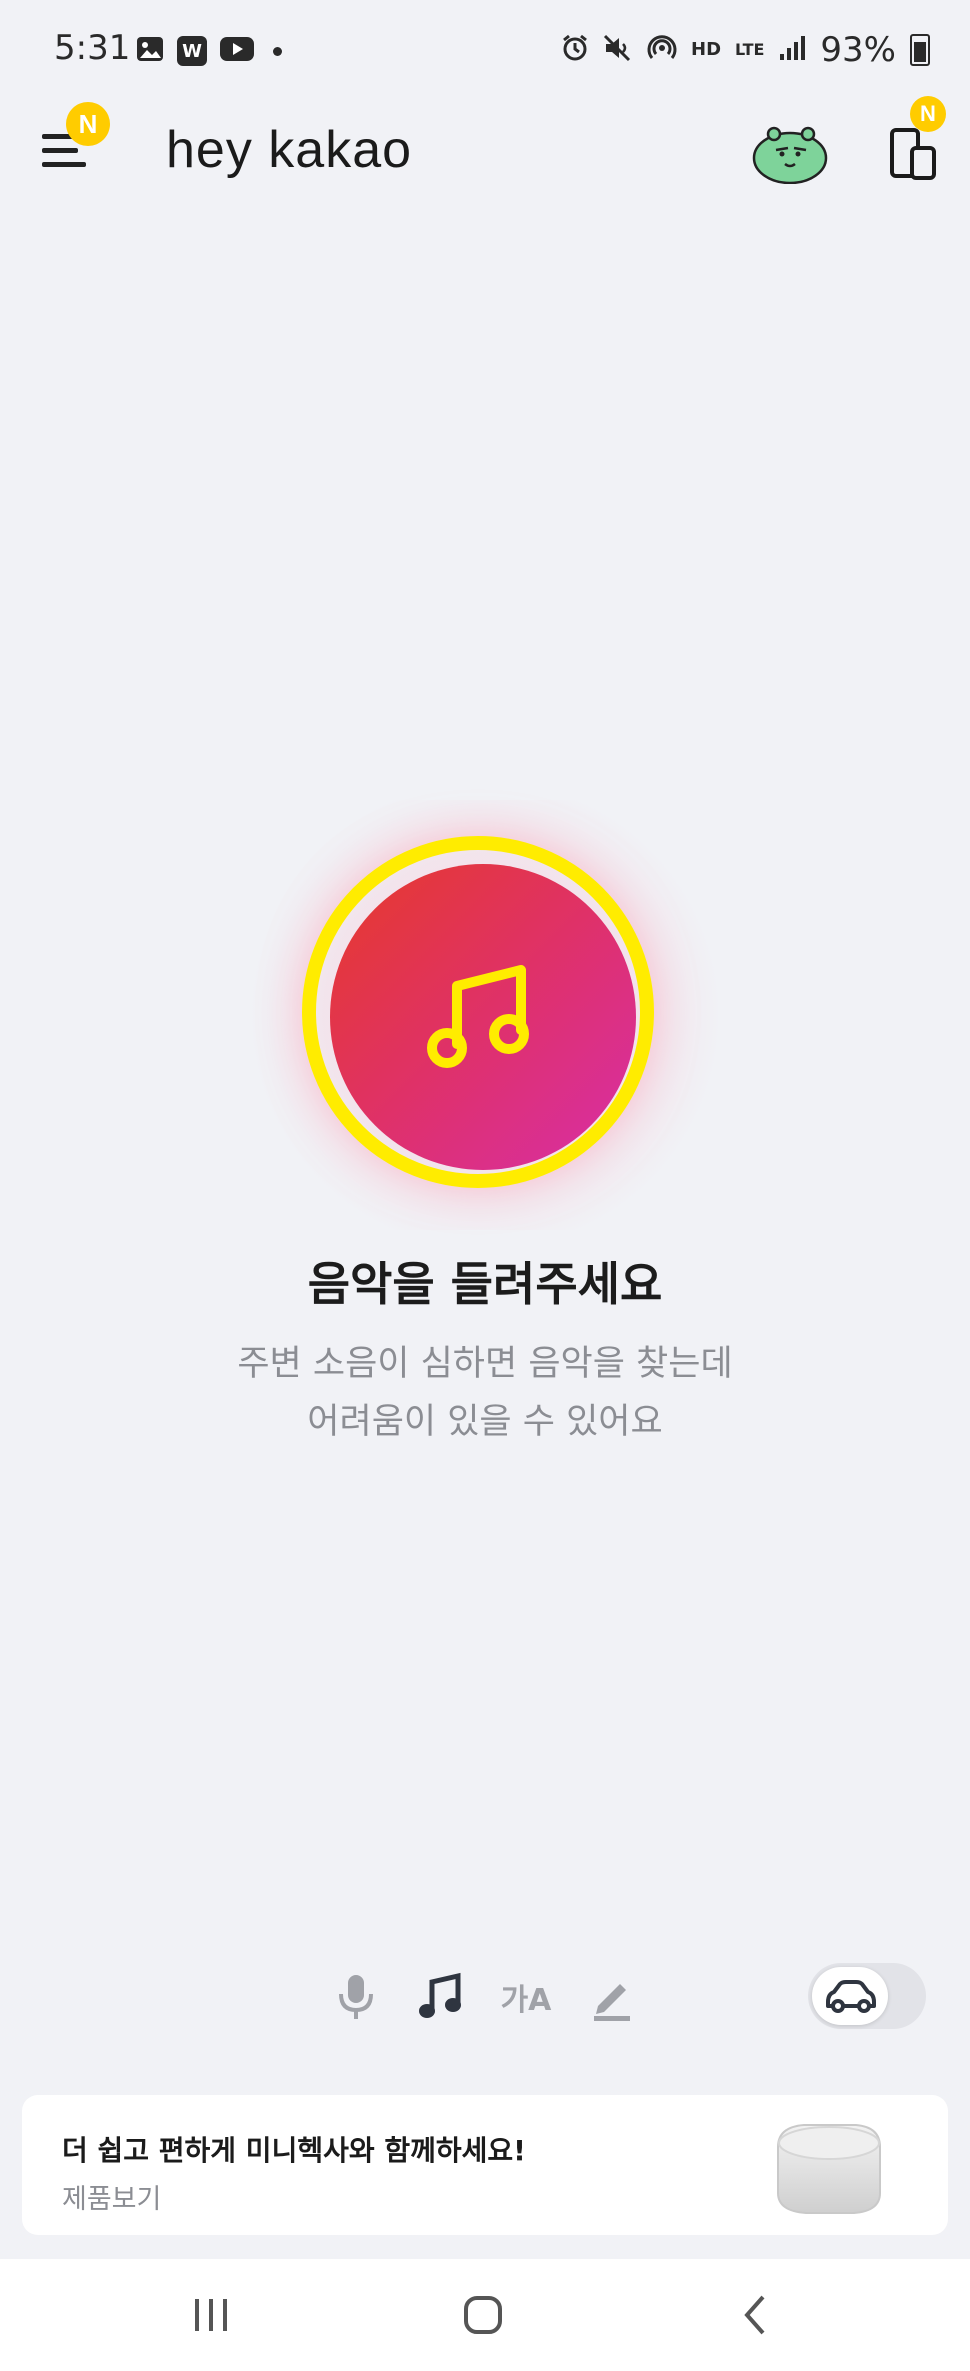 The height and width of the screenshot is (2371, 970). I want to click on avatar, so click(790, 152).